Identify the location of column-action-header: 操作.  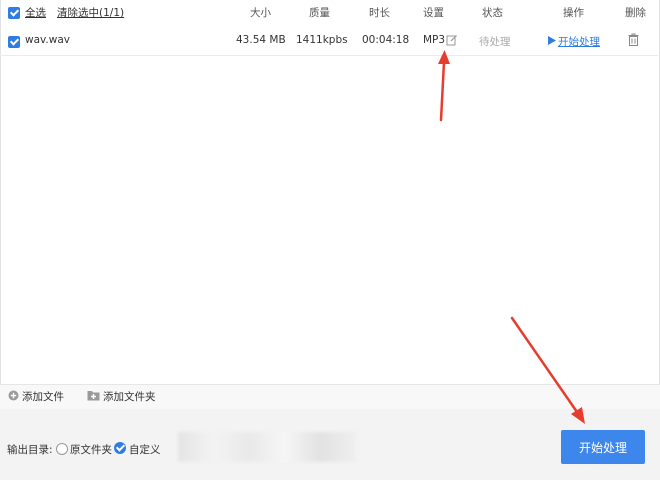
(573, 13).